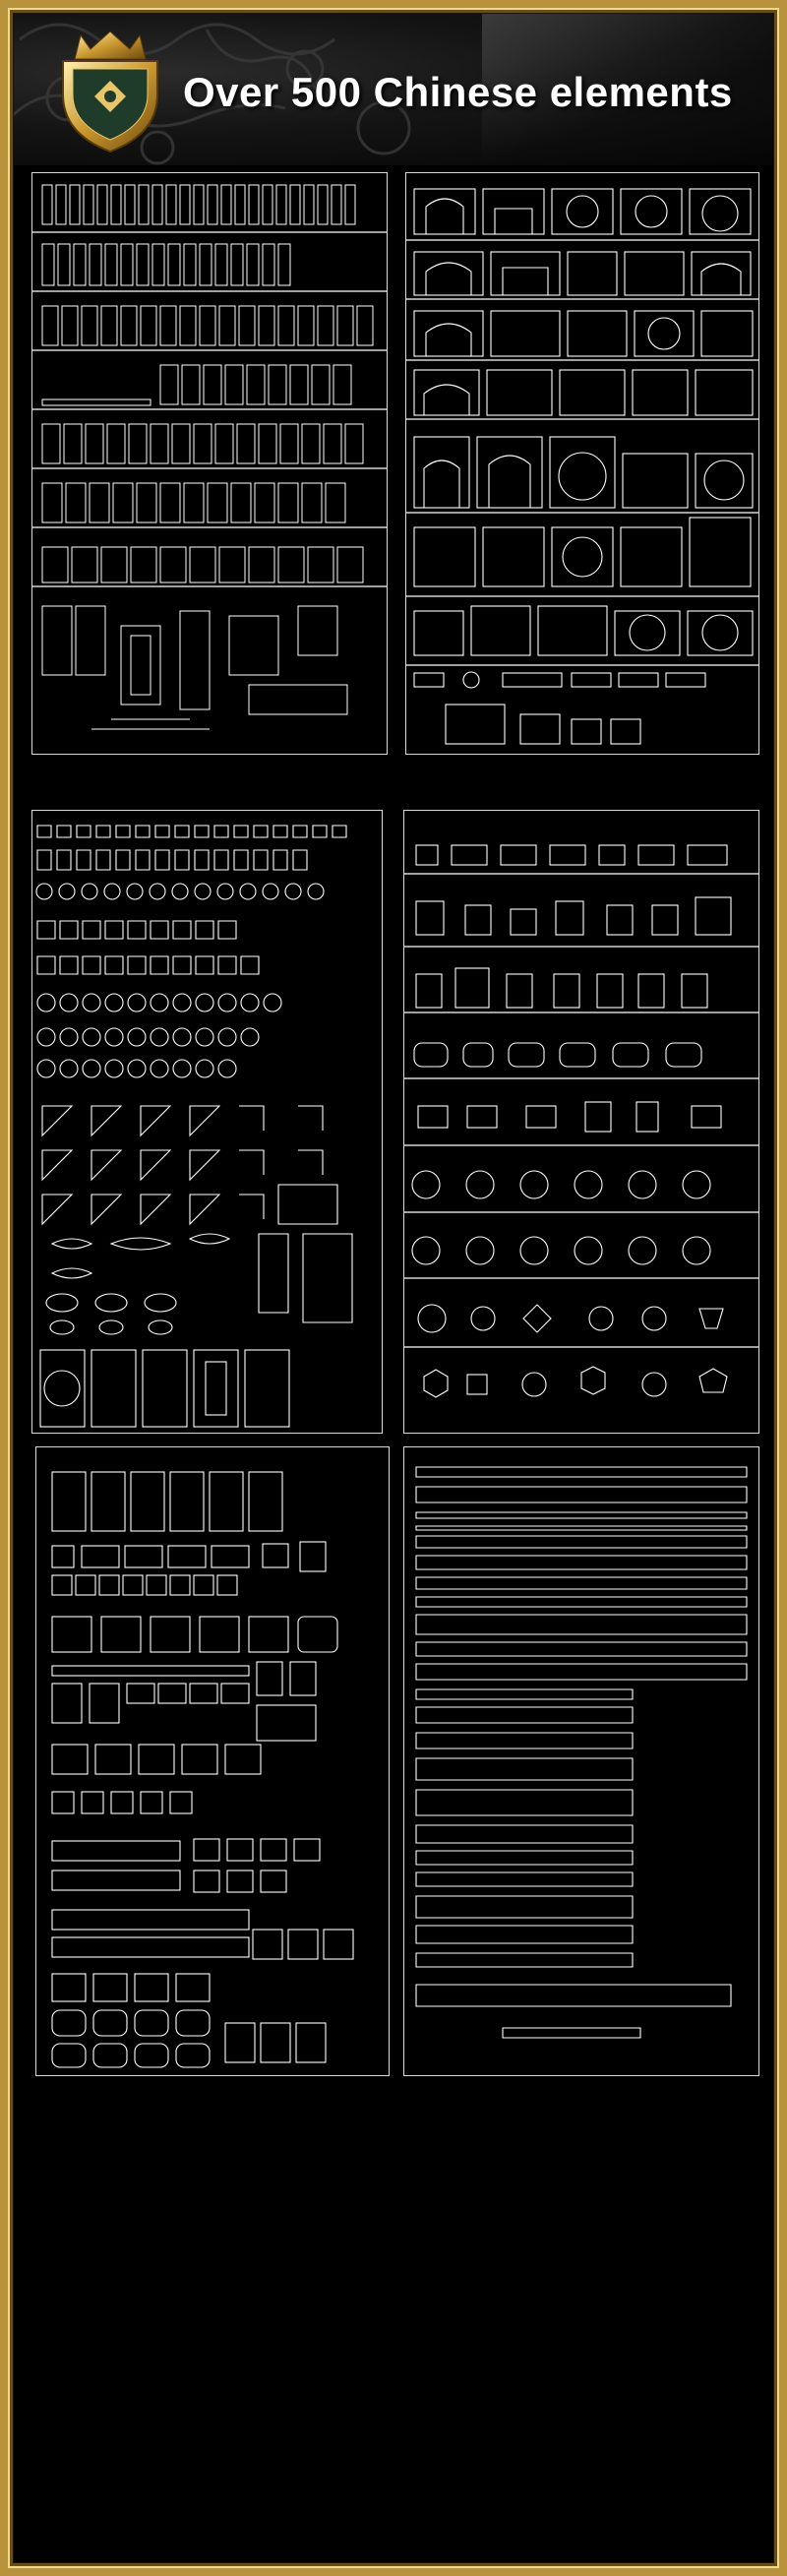  Describe the element at coordinates (210, 457) in the screenshot. I see `door-and-window-drawings` at that location.